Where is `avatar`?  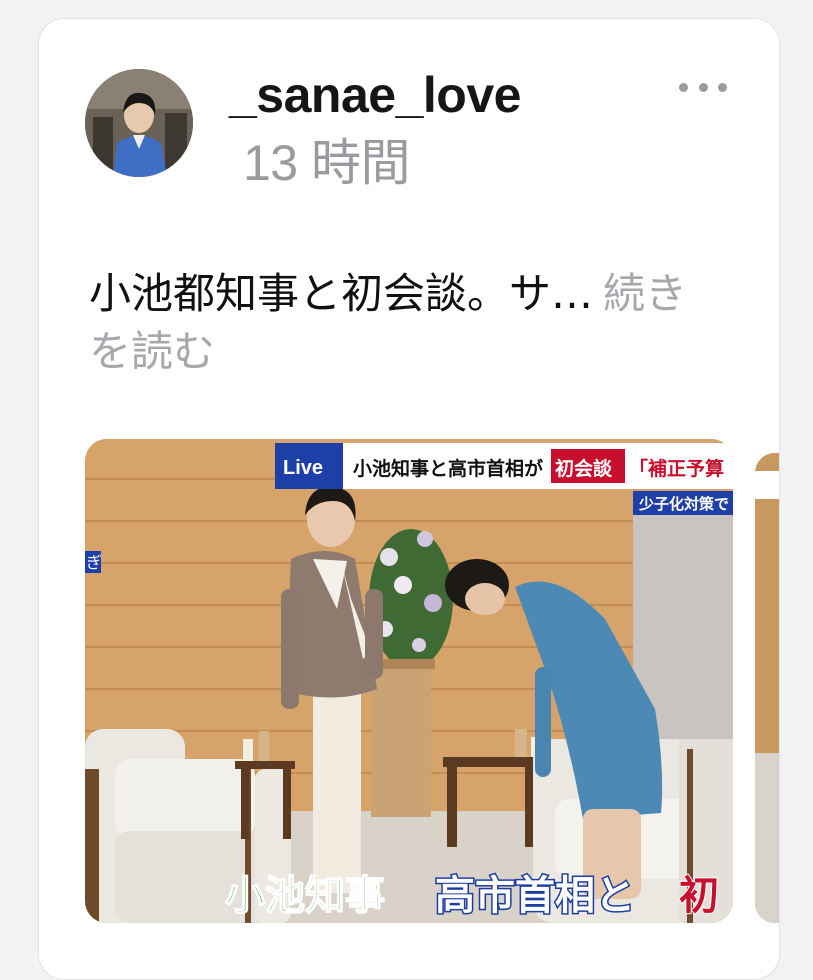 avatar is located at coordinates (139, 123).